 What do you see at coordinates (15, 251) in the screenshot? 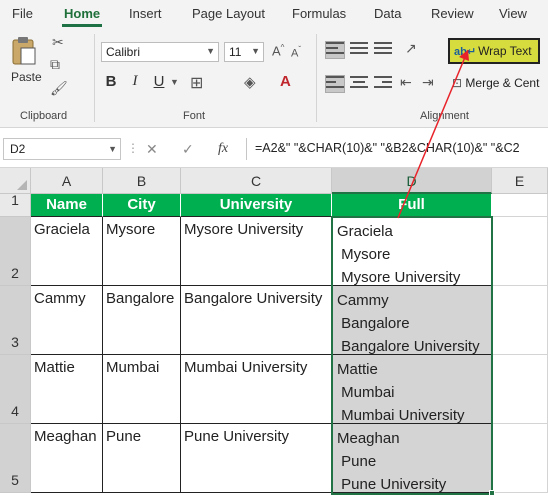
I see `row-header-2: 2` at bounding box center [15, 251].